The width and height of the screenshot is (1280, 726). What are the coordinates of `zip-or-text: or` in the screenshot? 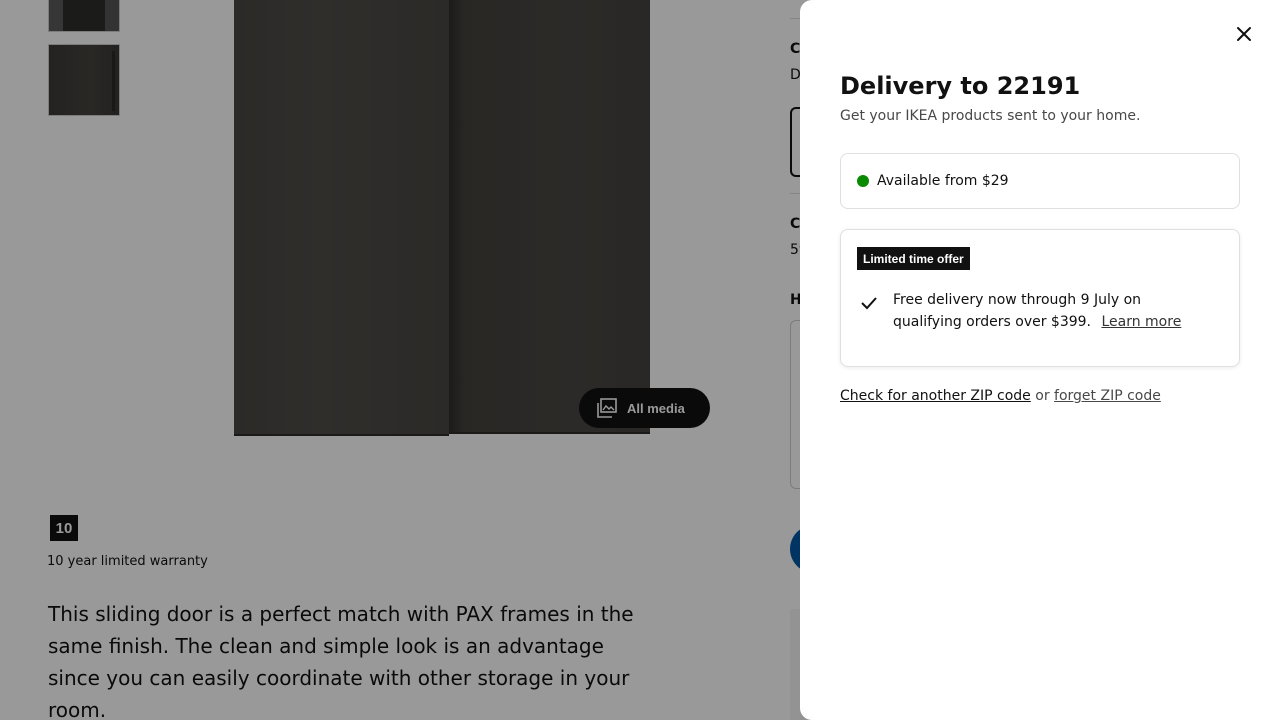 It's located at (1042, 396).